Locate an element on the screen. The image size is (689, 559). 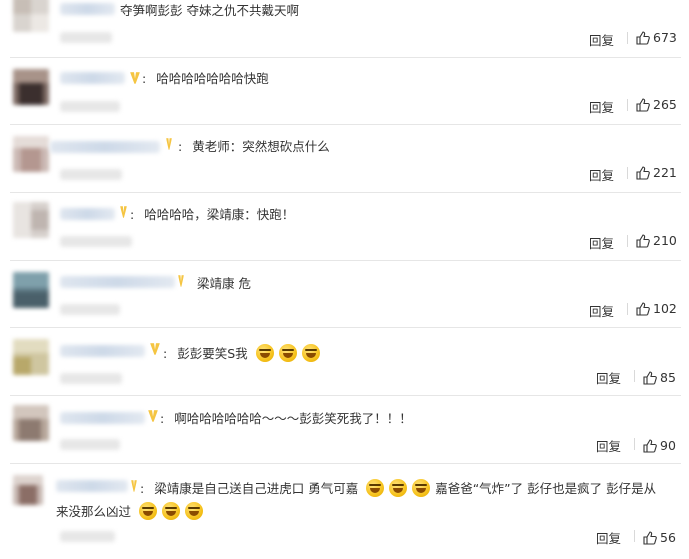
comment-item: : 啊哈哈哈哈哈哈～～～彭彭笑死我了！！！ 回复 90 is located at coordinates (345, 429).